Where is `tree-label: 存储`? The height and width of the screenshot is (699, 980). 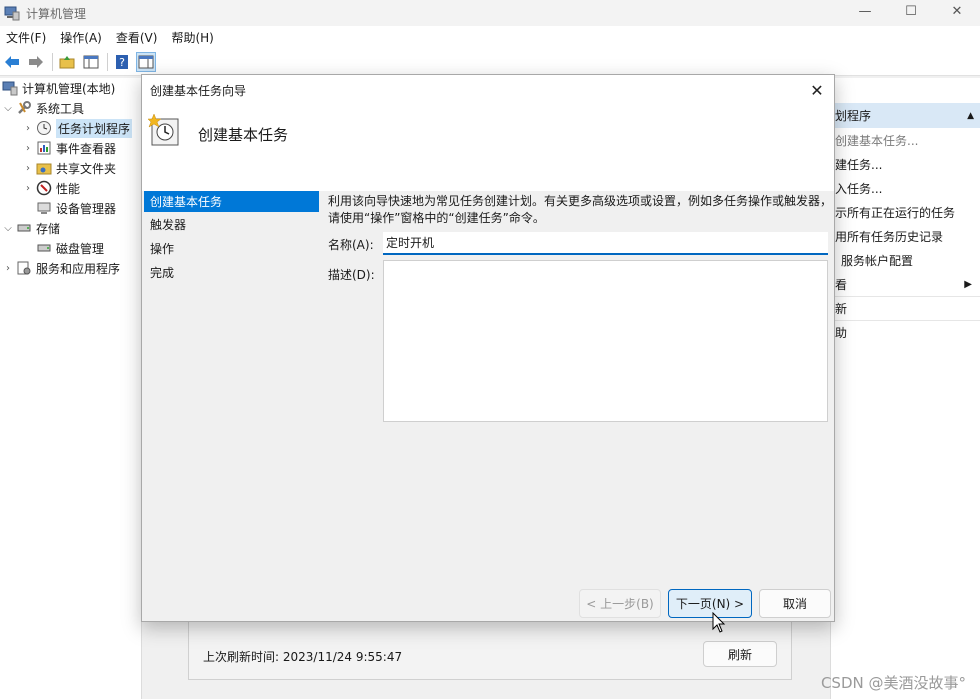 tree-label: 存储 is located at coordinates (48, 228).